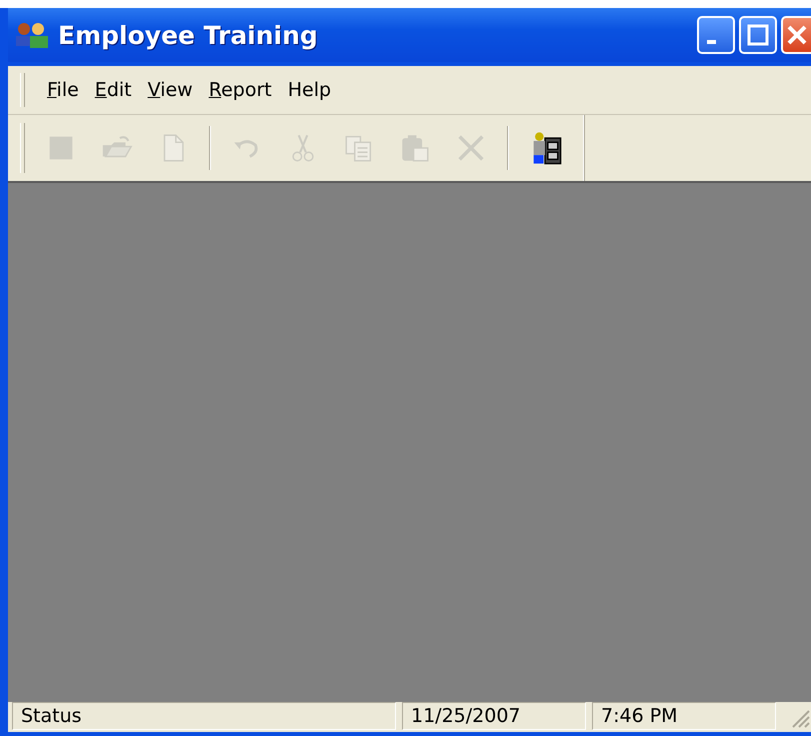  I want to click on maximize-icon, so click(758, 35).